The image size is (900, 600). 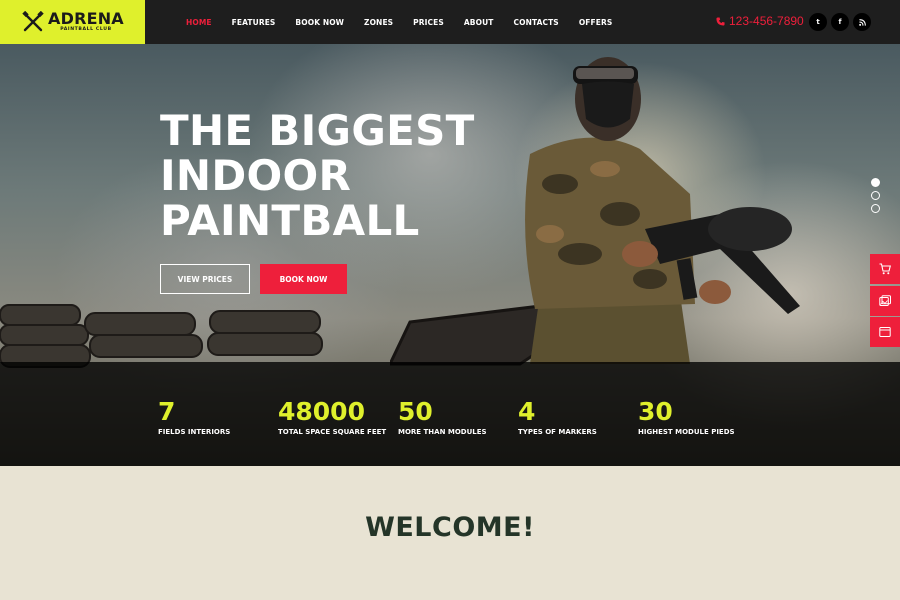 What do you see at coordinates (450, 527) in the screenshot?
I see `welcome-heading: WELCOME!` at bounding box center [450, 527].